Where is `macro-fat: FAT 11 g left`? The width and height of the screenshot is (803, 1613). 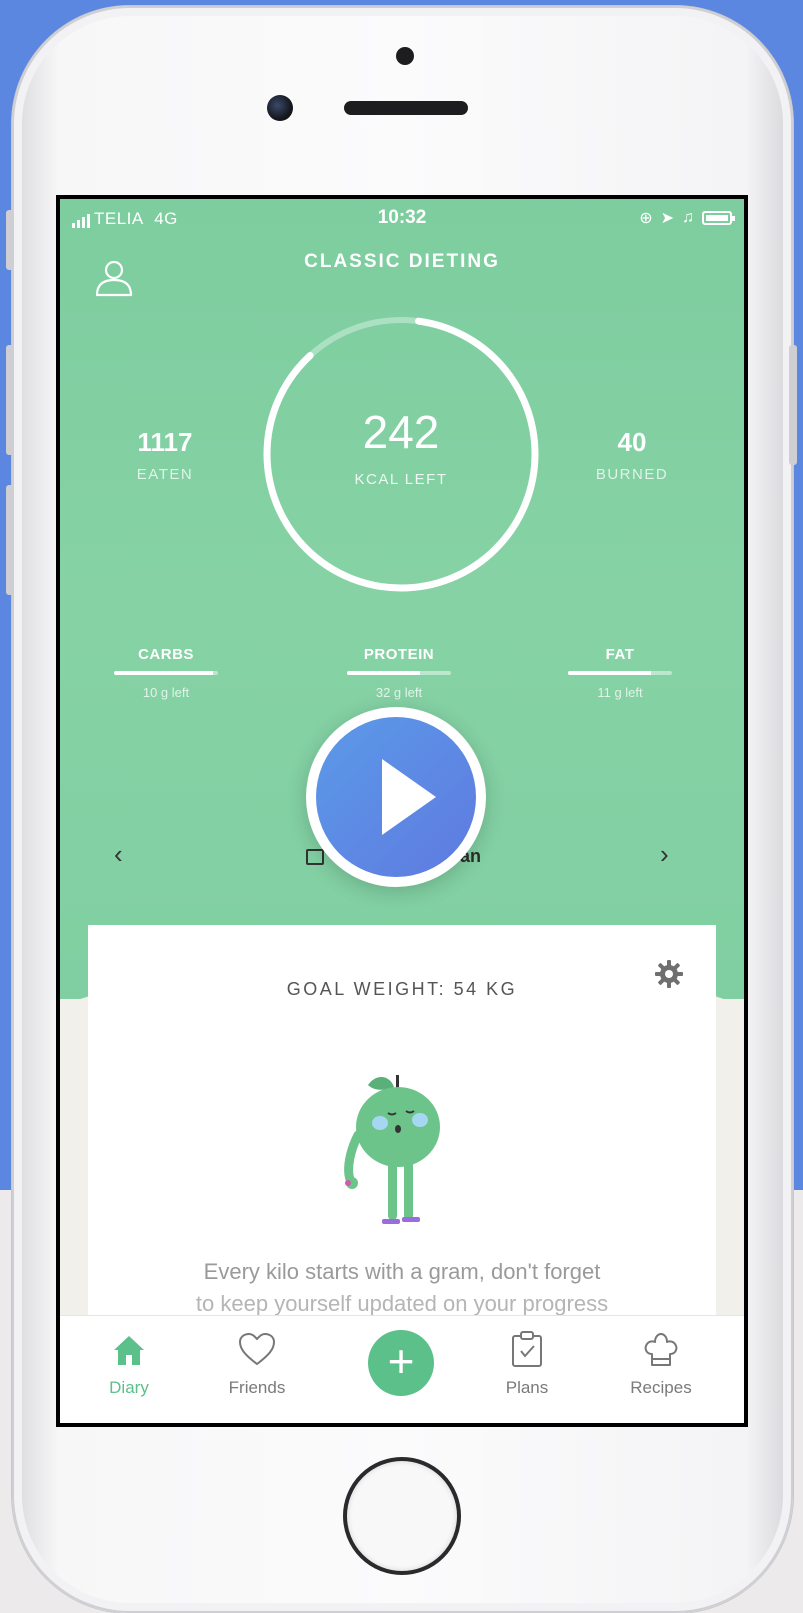 macro-fat: FAT 11 g left is located at coordinates (620, 673).